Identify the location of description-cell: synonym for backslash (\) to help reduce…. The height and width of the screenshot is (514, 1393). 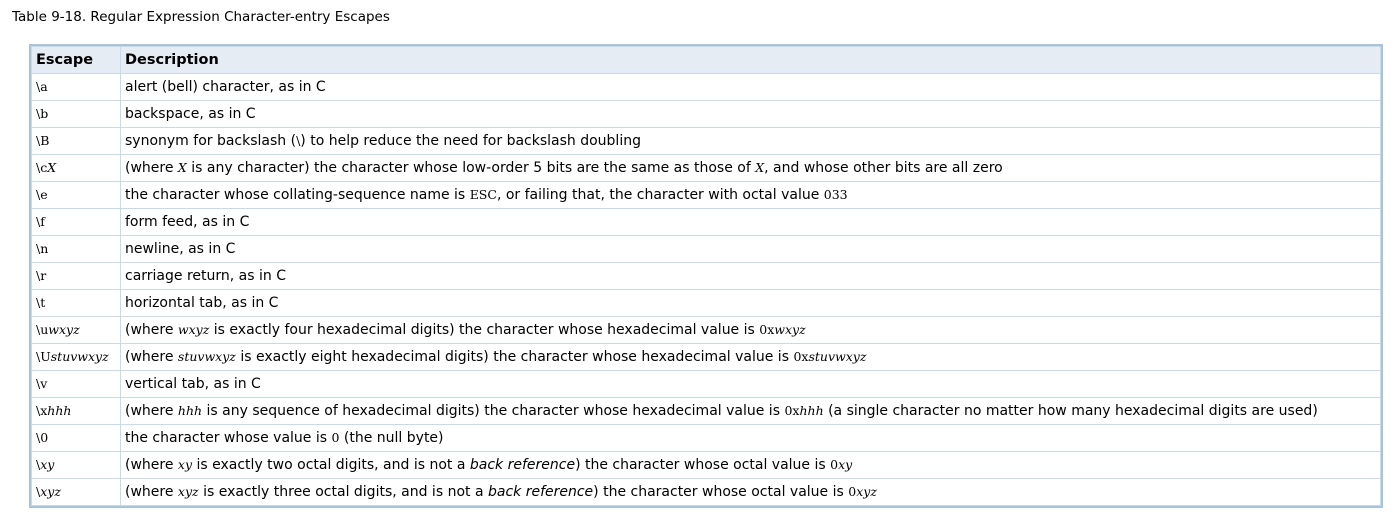
(750, 141).